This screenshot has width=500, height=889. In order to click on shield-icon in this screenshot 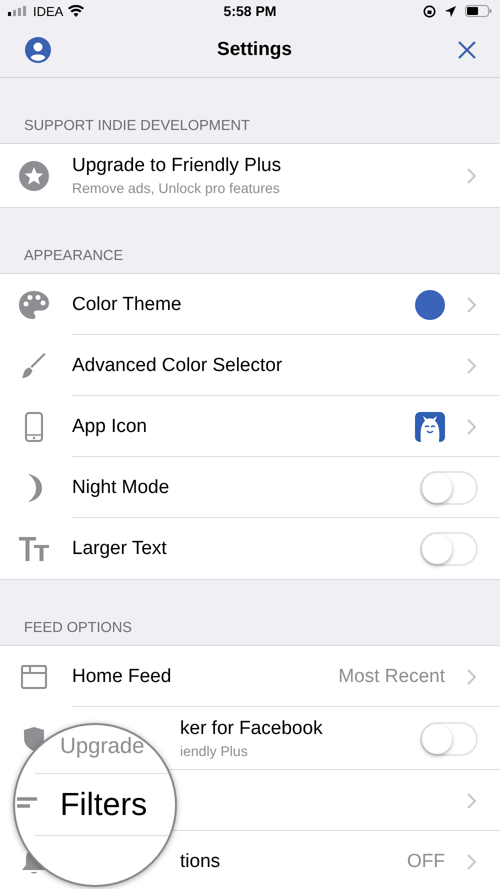, I will do `click(34, 738)`.